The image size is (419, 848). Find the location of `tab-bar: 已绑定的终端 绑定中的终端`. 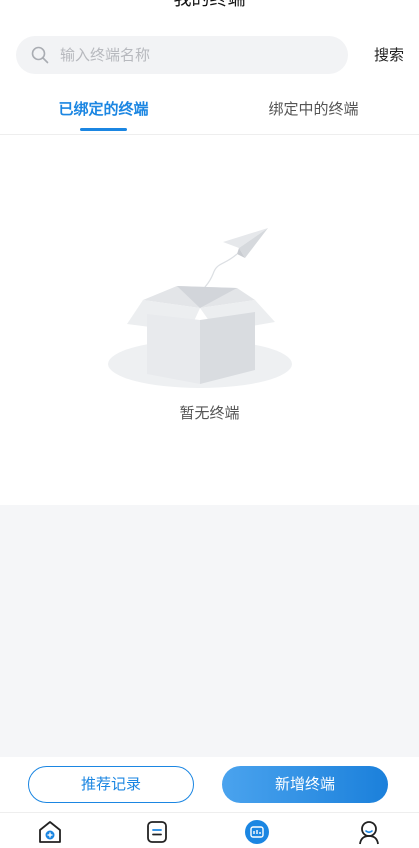

tab-bar: 已绑定的终端 绑定中的终端 is located at coordinates (209, 111).